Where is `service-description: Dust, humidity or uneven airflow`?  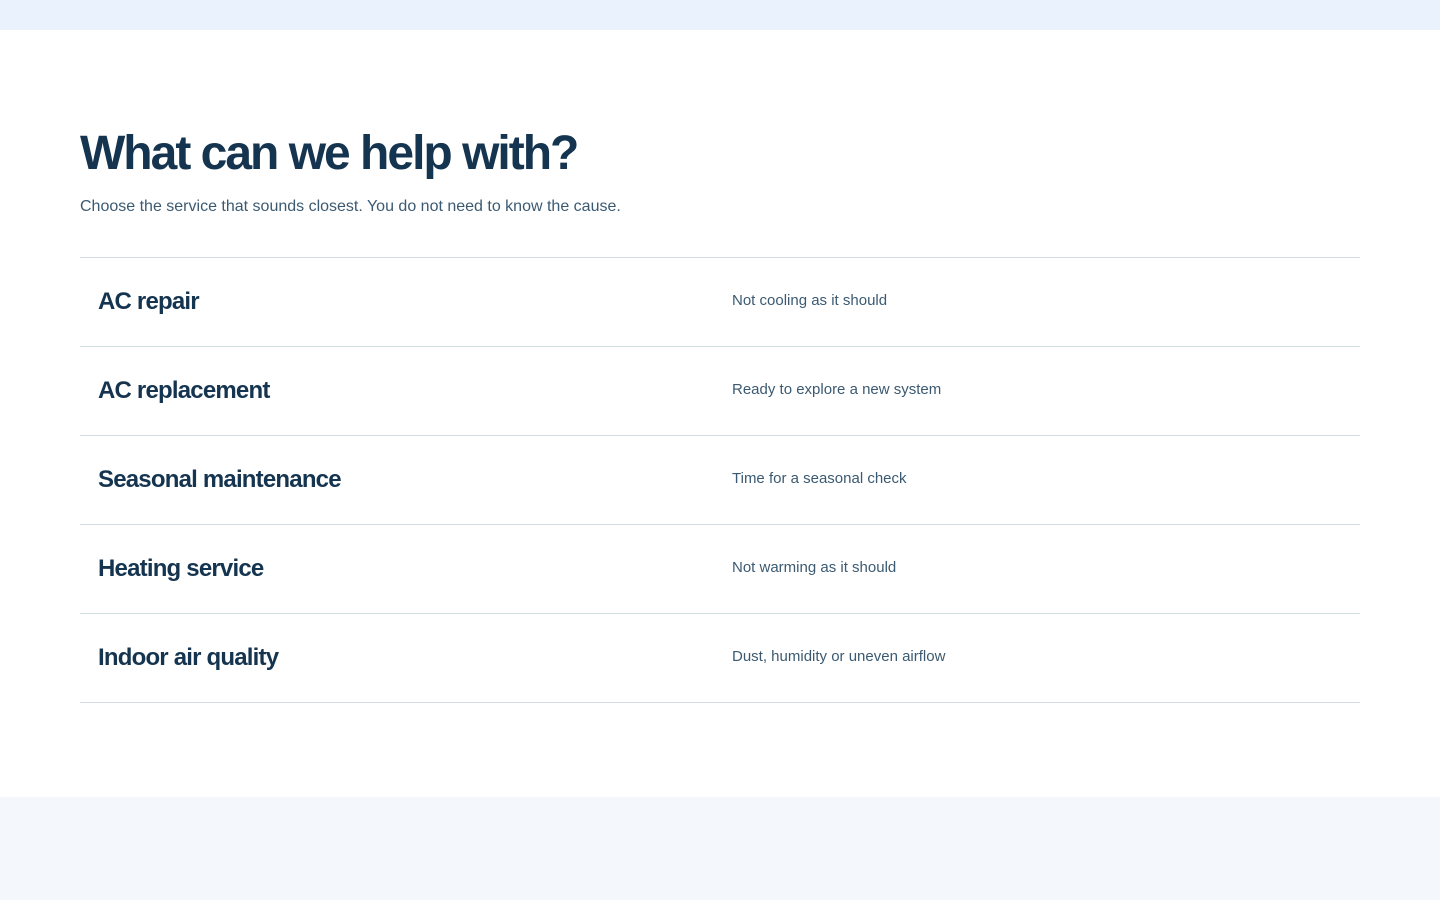 service-description: Dust, humidity or uneven airflow is located at coordinates (839, 656).